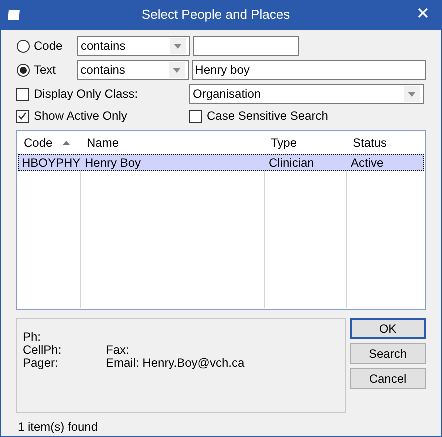  Describe the element at coordinates (216, 15) in the screenshot. I see `window-title: Select People and Places` at that location.